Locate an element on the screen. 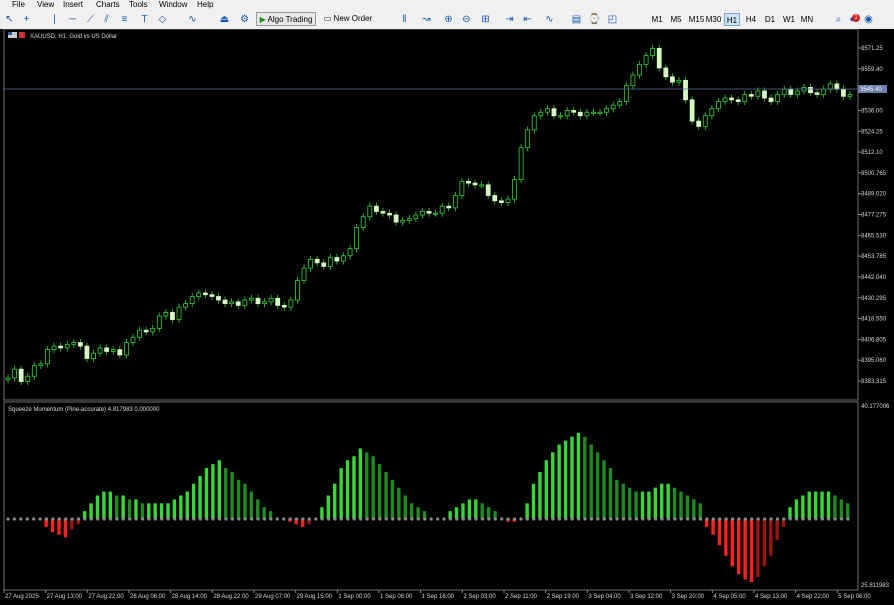  zoom-in-icon: ⊕ is located at coordinates (448, 19).